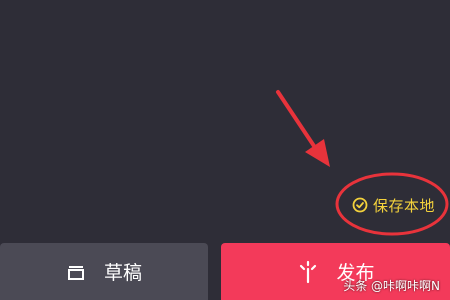 The height and width of the screenshot is (300, 450). I want to click on save-local-label: 保存本地, so click(404, 205).